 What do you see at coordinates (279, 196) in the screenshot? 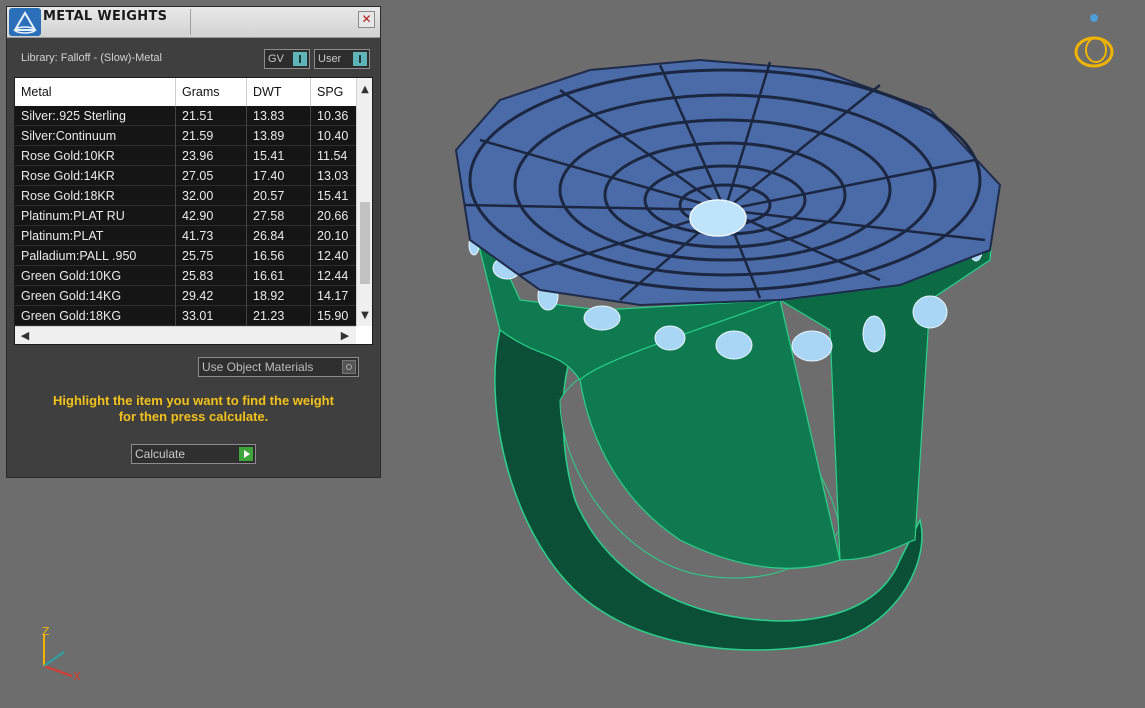
I see `cell-dwt: 20.57` at bounding box center [279, 196].